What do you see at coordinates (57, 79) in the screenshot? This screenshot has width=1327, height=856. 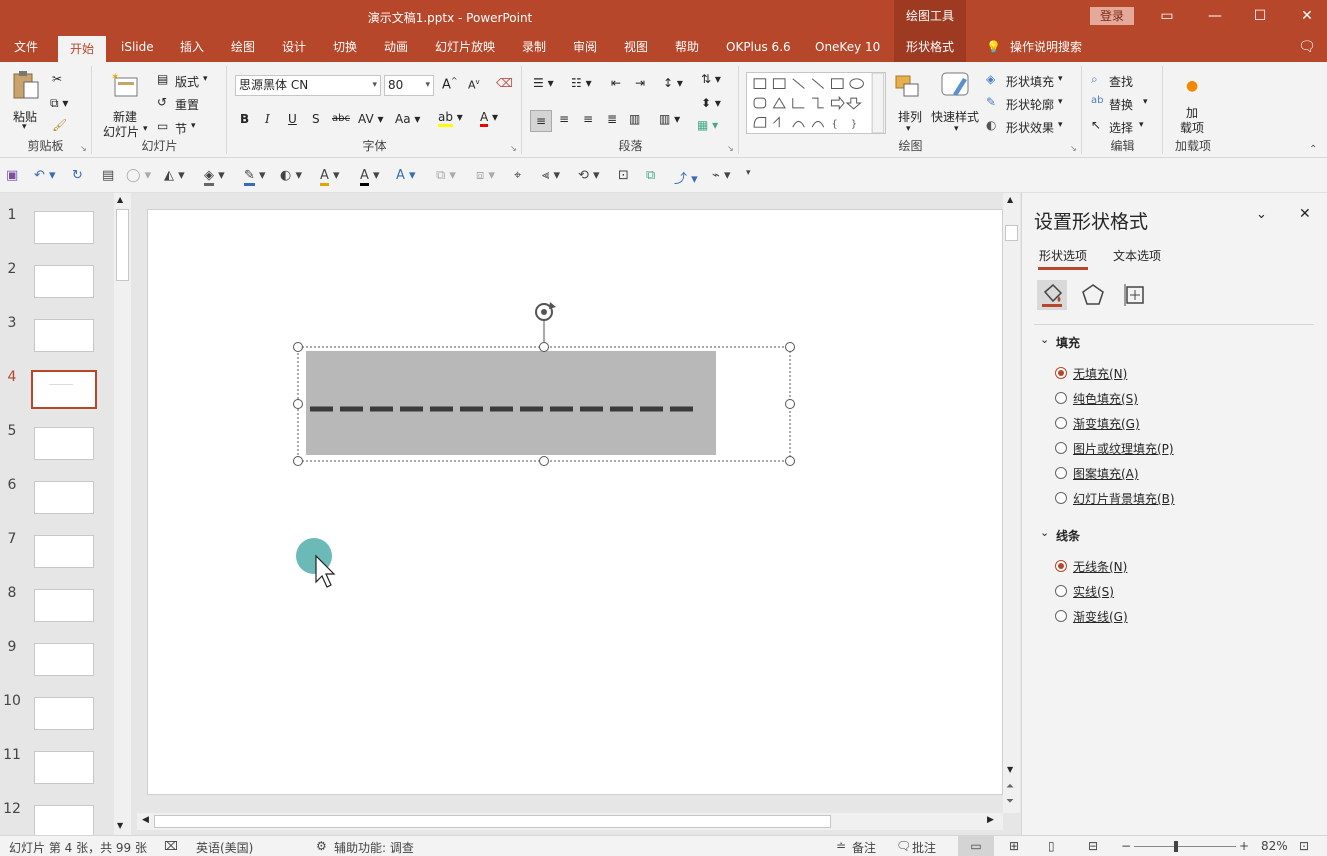 I see `cut-icon: ✂` at bounding box center [57, 79].